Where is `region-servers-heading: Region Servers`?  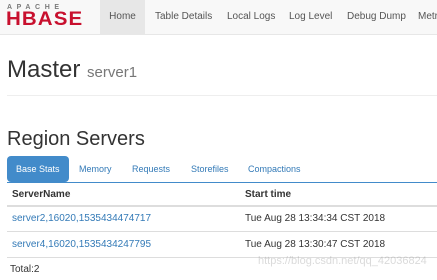
region-servers-heading: Region Servers is located at coordinates (76, 139).